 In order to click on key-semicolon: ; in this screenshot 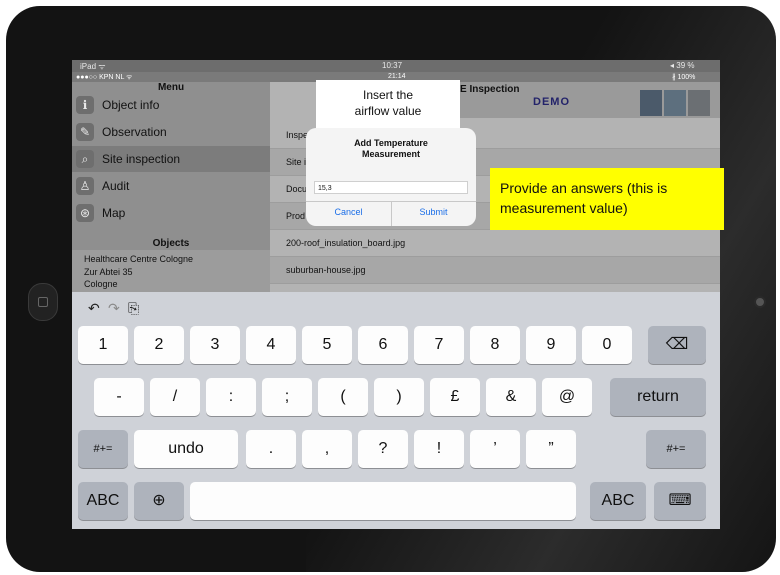, I will do `click(287, 397)`.